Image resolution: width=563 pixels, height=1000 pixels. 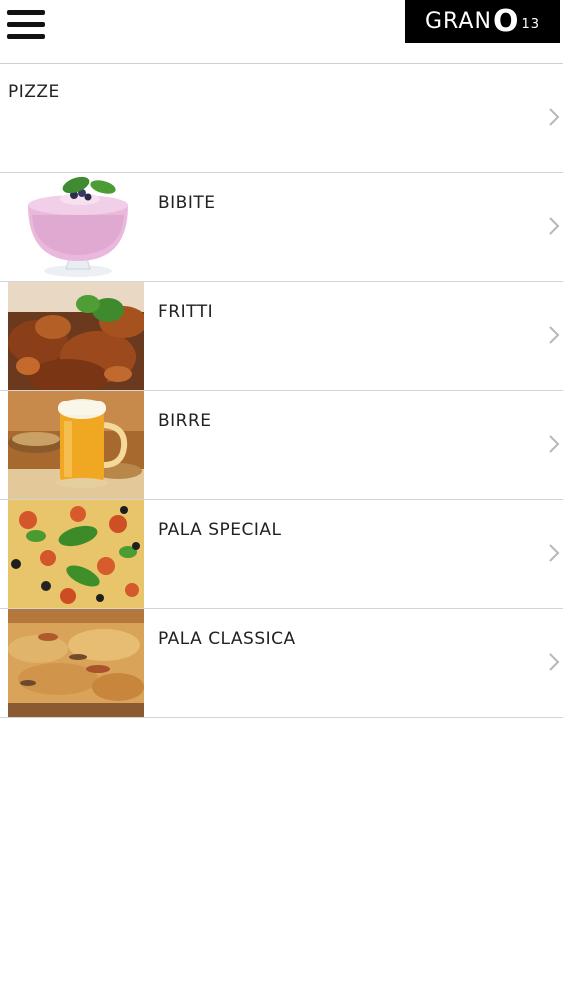 What do you see at coordinates (220, 530) in the screenshot?
I see `menu-item-label: PALA SPECIAL` at bounding box center [220, 530].